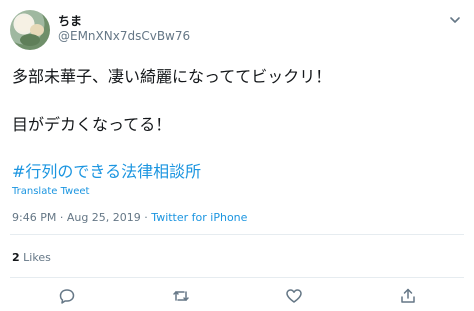 The height and width of the screenshot is (311, 474). What do you see at coordinates (92, 124) in the screenshot?
I see `tweet-text-line-2: 目がデカくなってる！` at bounding box center [92, 124].